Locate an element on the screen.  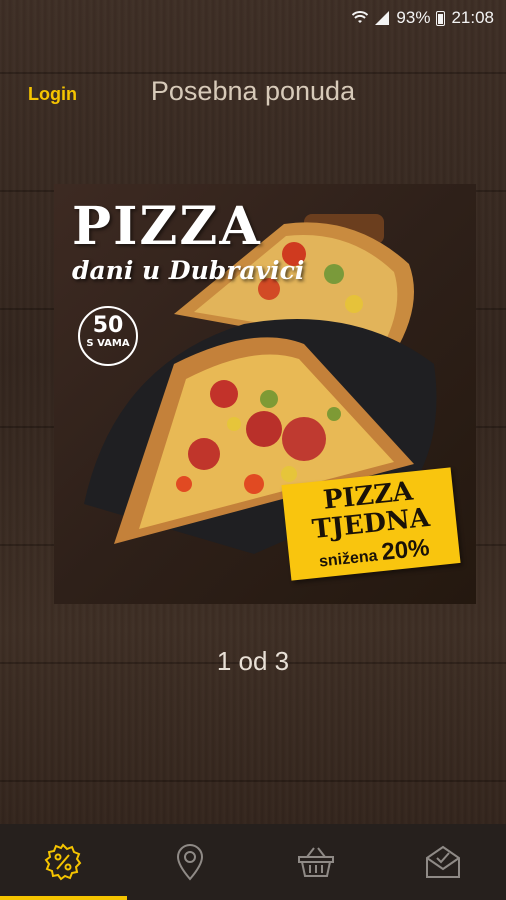
header: Login Posebna ponuda is located at coordinates (253, 94).